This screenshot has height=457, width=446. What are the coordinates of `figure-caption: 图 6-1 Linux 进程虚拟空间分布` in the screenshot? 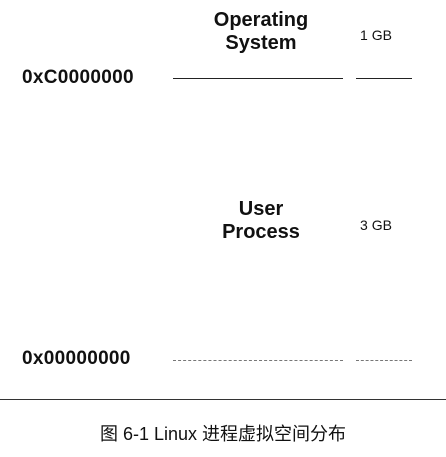 It's located at (223, 434).